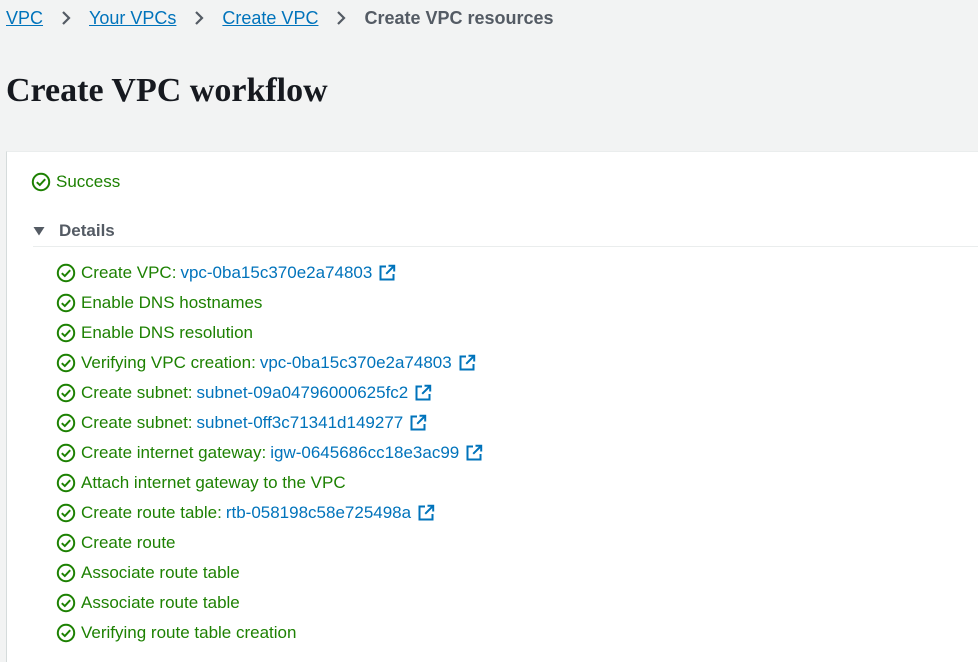  Describe the element at coordinates (300, 423) in the screenshot. I see `resource-link: subnet-0ff3c71341d149277` at that location.